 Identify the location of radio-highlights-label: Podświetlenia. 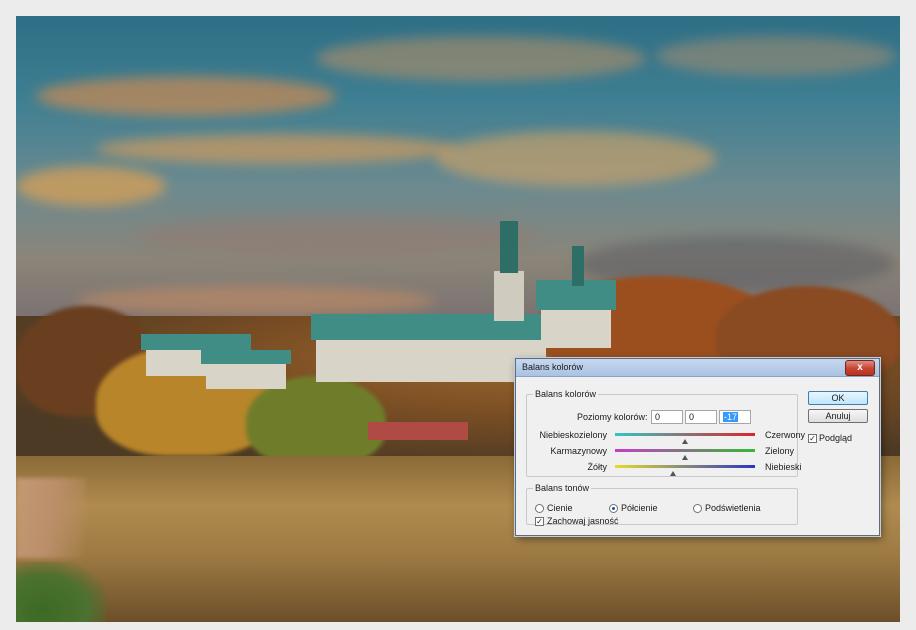
(733, 508).